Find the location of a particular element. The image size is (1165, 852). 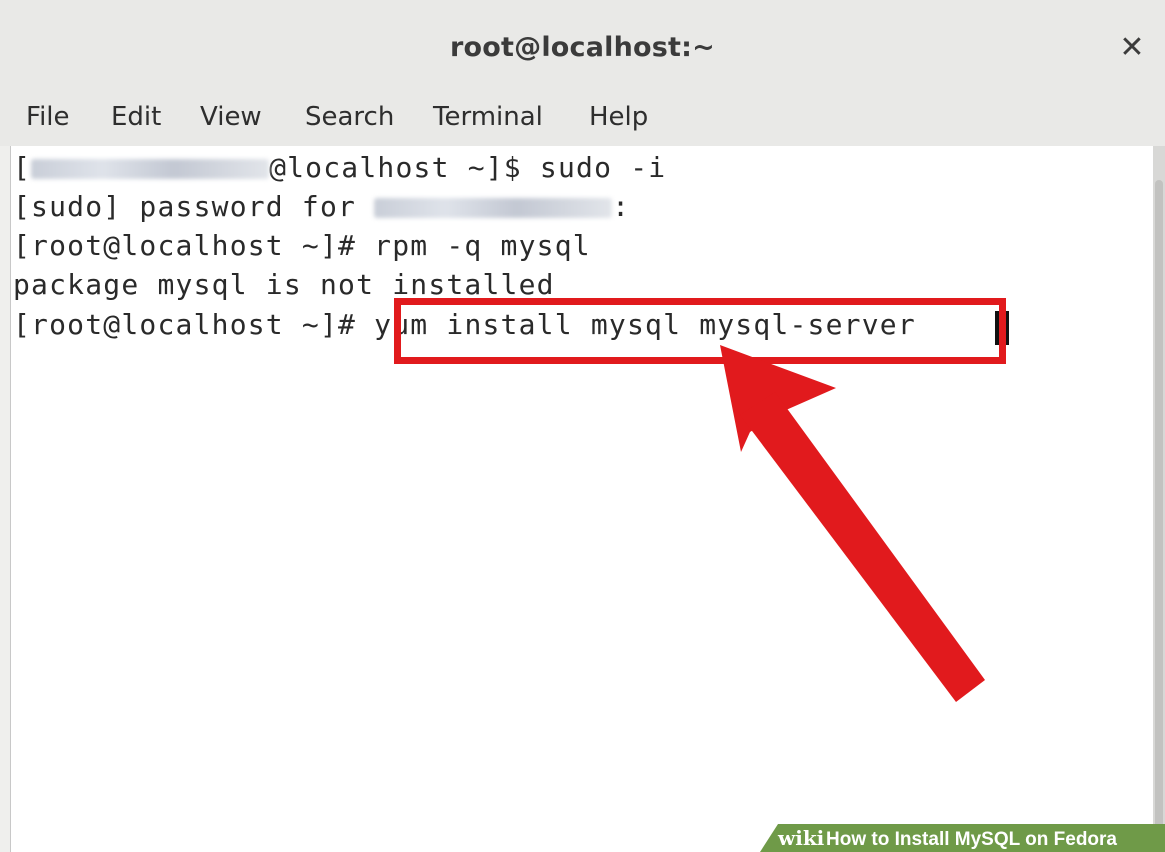

bracket-open: [ is located at coordinates (22, 167).